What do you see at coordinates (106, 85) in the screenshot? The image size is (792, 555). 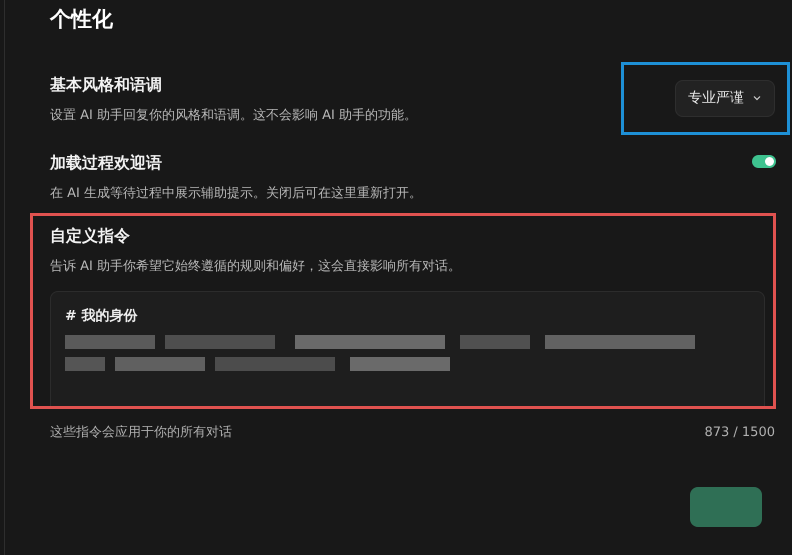 I see `setting-title: 基本风格和语调` at bounding box center [106, 85].